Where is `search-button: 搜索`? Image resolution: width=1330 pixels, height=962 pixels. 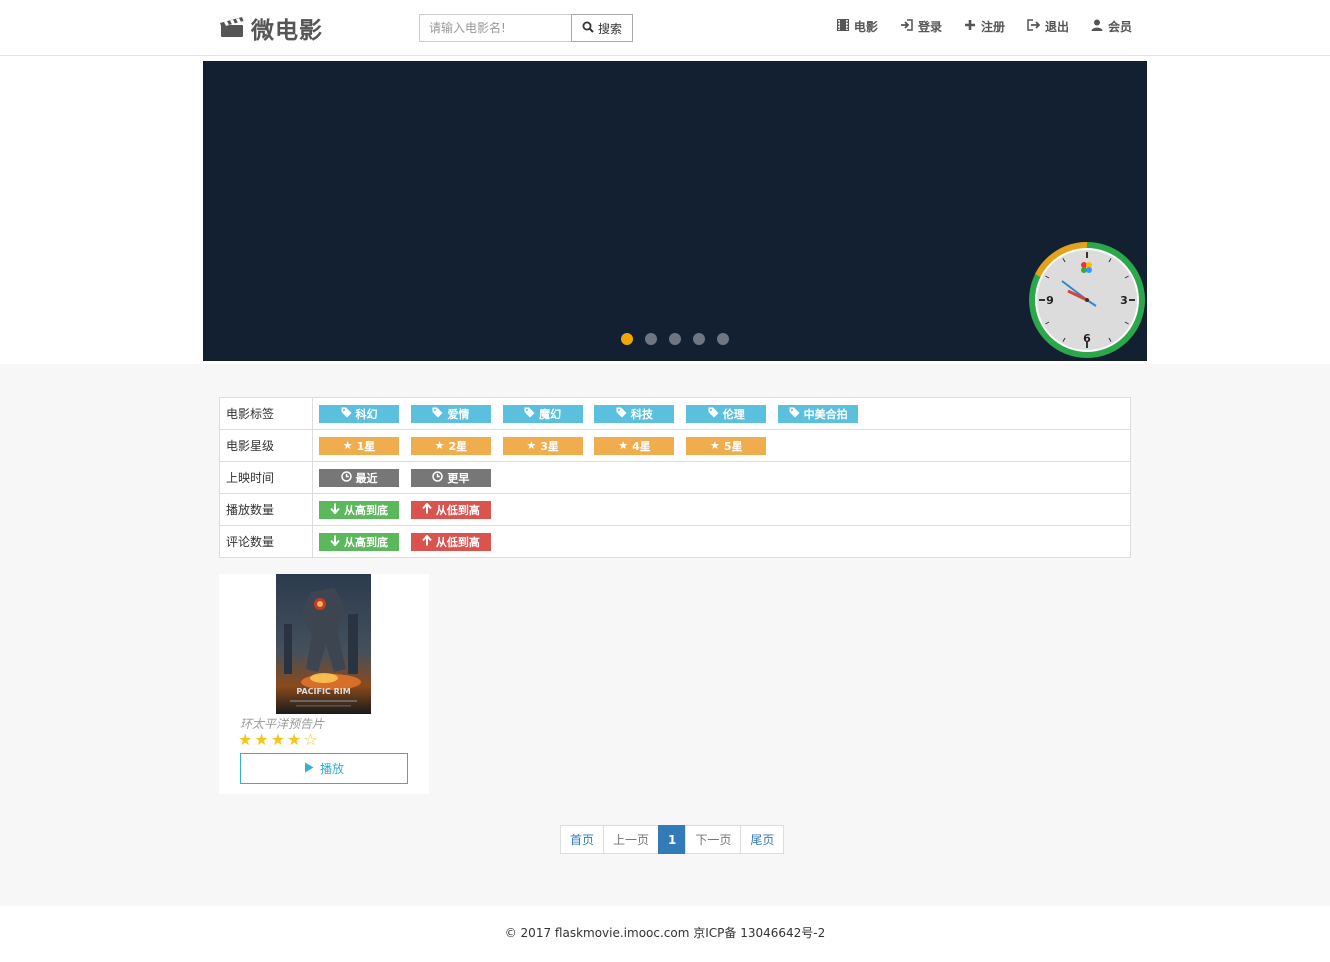 search-button: 搜索 is located at coordinates (602, 28).